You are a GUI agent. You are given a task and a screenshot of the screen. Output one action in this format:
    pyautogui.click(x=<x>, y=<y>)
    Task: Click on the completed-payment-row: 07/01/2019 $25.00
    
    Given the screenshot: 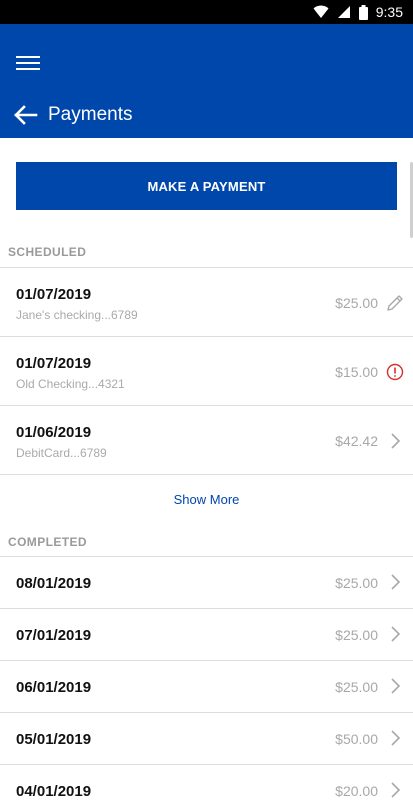 What is the action you would take?
    pyautogui.click(x=206, y=634)
    